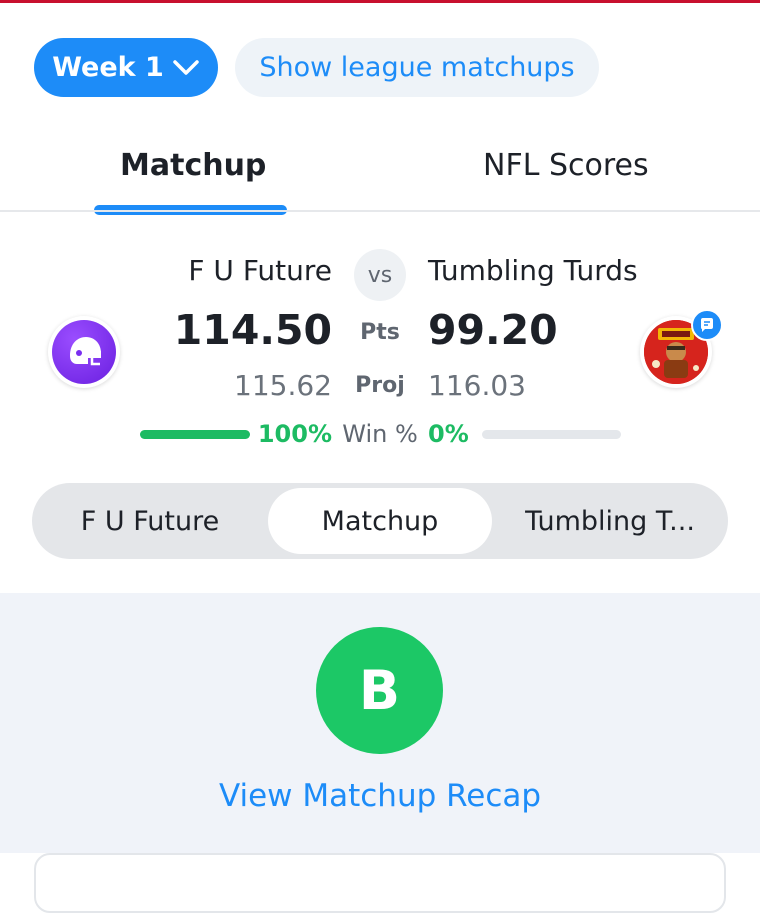 The width and height of the screenshot is (760, 913). What do you see at coordinates (260, 270) in the screenshot?
I see `team-left-name: F U Future` at bounding box center [260, 270].